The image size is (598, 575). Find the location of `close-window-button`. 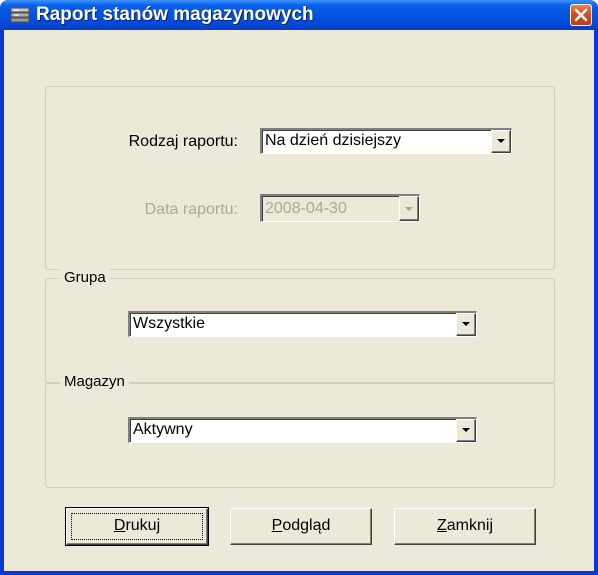

close-window-button is located at coordinates (581, 15).